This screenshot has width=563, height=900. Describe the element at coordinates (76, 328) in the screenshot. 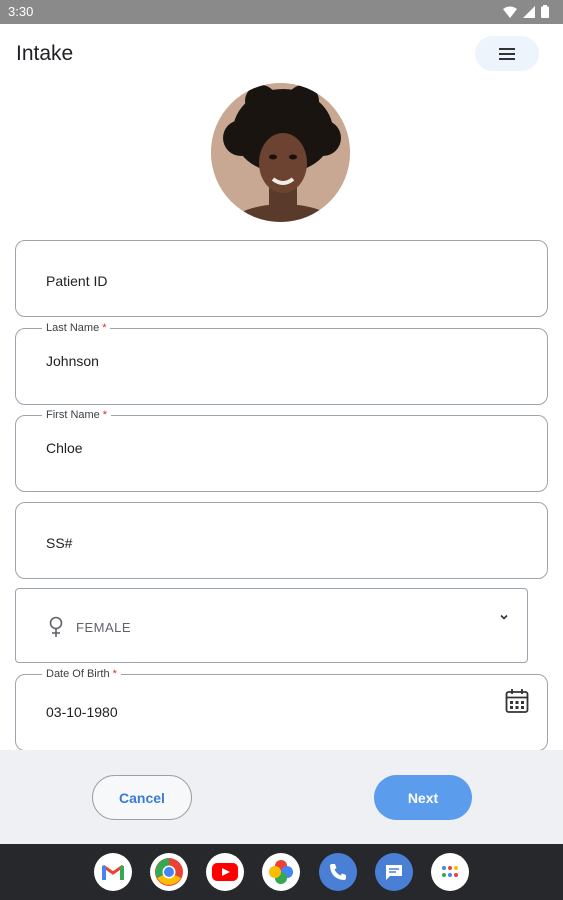

I see `last-name-label: Last Name *` at that location.